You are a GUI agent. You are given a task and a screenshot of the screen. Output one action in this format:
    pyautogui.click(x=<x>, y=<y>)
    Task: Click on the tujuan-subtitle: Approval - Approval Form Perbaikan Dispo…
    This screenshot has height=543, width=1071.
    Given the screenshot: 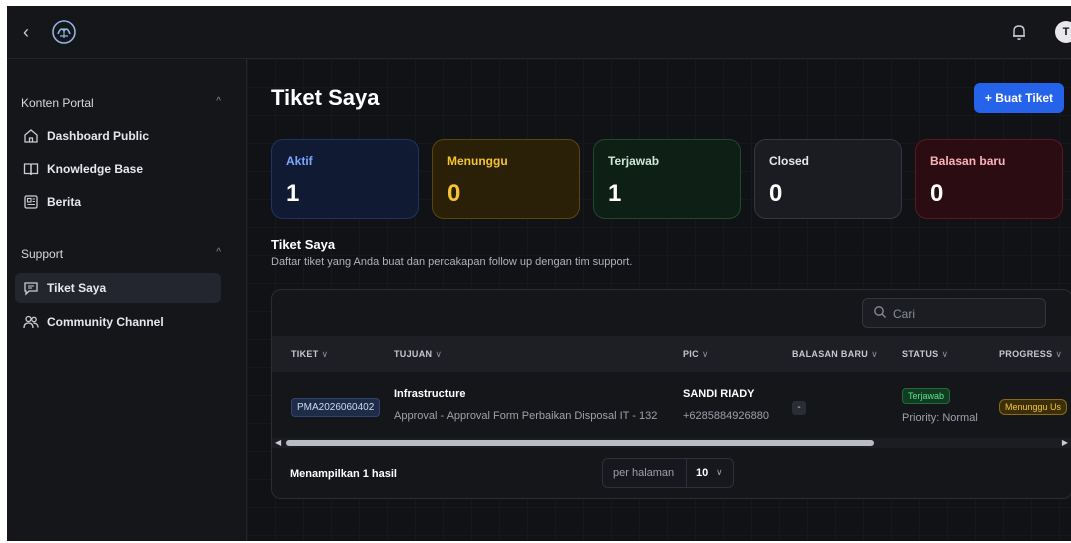 What is the action you would take?
    pyautogui.click(x=526, y=416)
    